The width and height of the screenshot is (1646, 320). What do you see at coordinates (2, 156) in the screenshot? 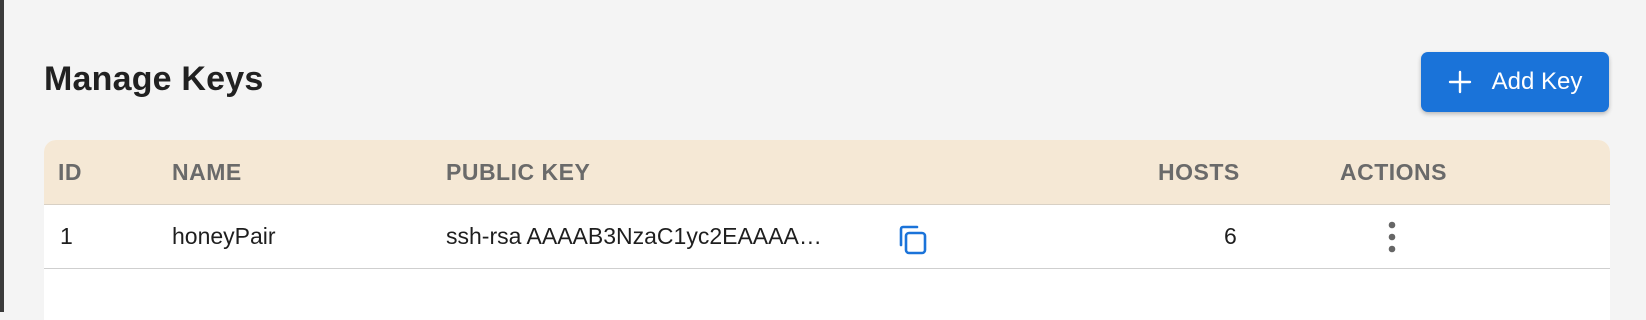
I see `window-edge` at bounding box center [2, 156].